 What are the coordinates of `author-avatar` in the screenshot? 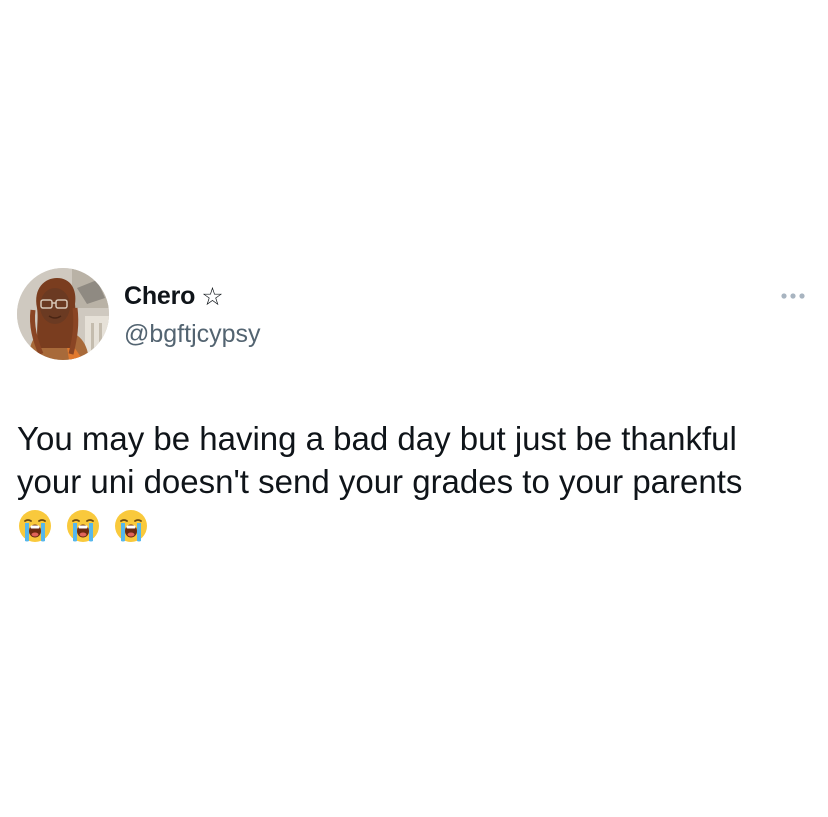 It's located at (63, 314).